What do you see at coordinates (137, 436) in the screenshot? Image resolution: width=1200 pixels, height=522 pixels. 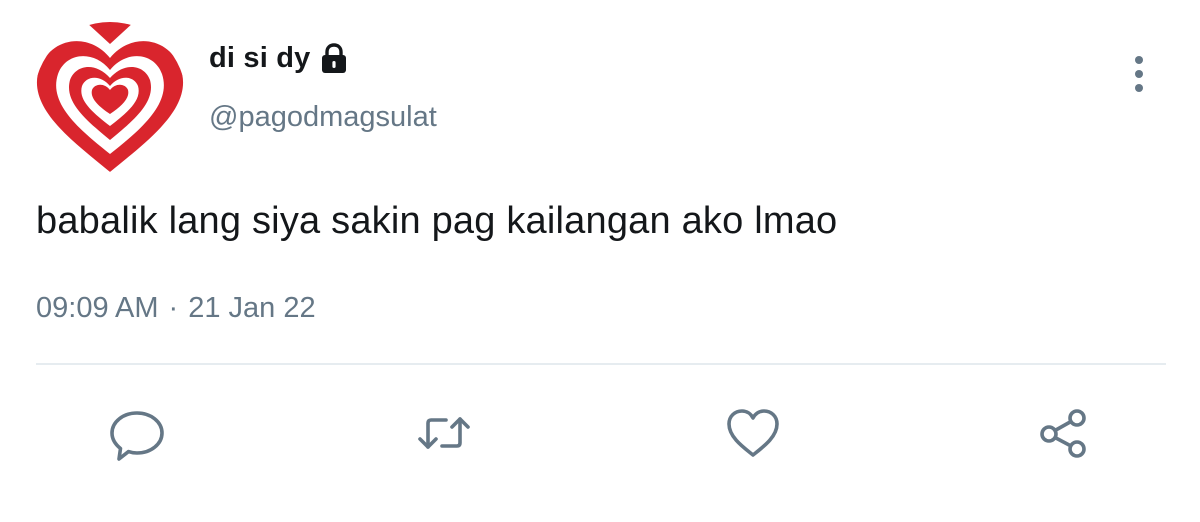 I see `speech-bubble-icon` at bounding box center [137, 436].